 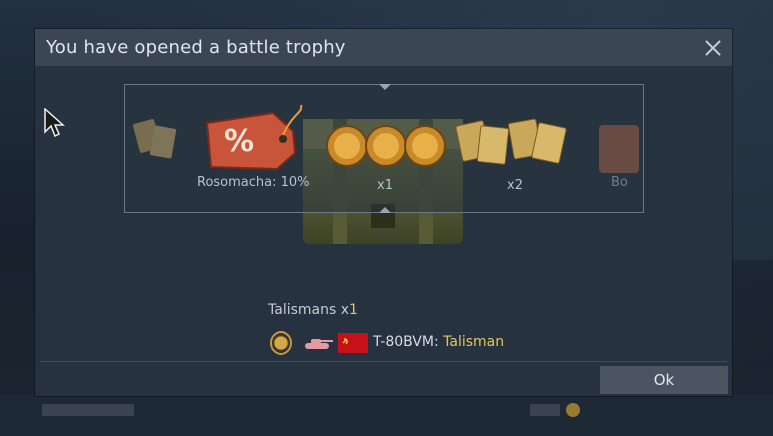 I want to click on dialog-titlebar: You have opened a battle trophy, so click(x=383, y=47).